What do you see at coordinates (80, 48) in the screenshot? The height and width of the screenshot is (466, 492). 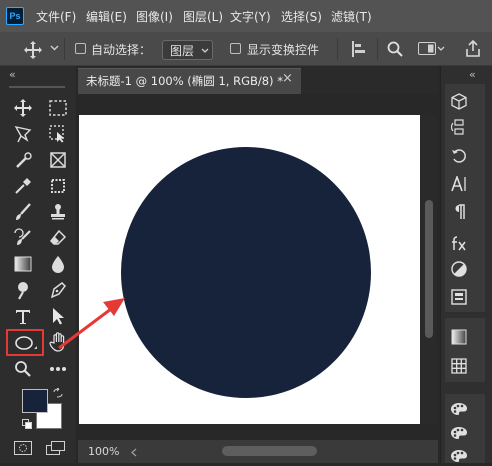 I see `auto-select-checkbox` at bounding box center [80, 48].